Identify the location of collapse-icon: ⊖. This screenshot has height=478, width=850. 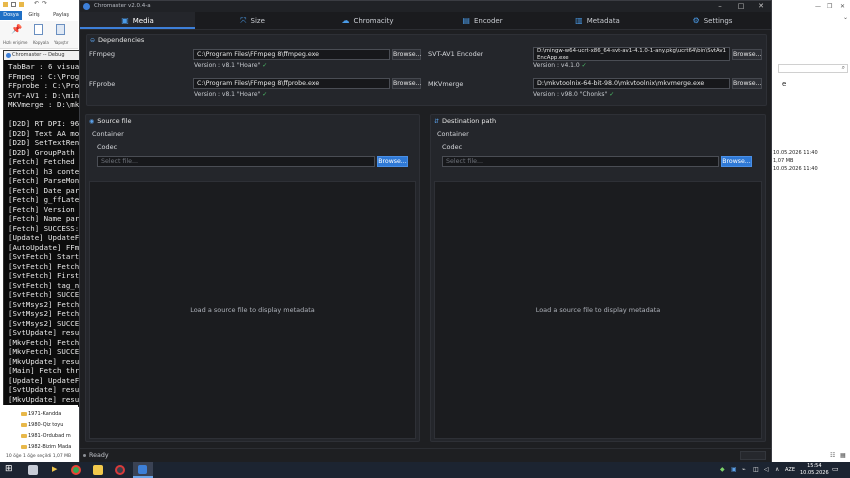
(92, 40).